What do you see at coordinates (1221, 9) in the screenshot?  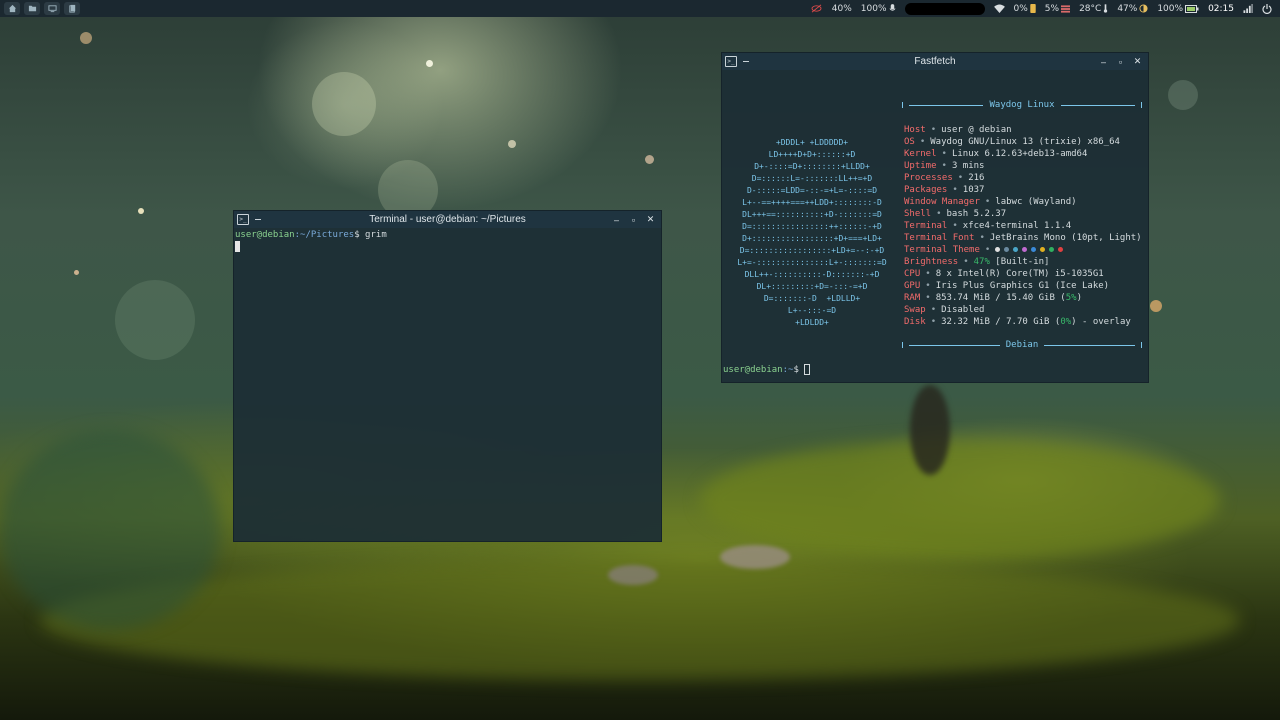 I see `clock: 02:15` at bounding box center [1221, 9].